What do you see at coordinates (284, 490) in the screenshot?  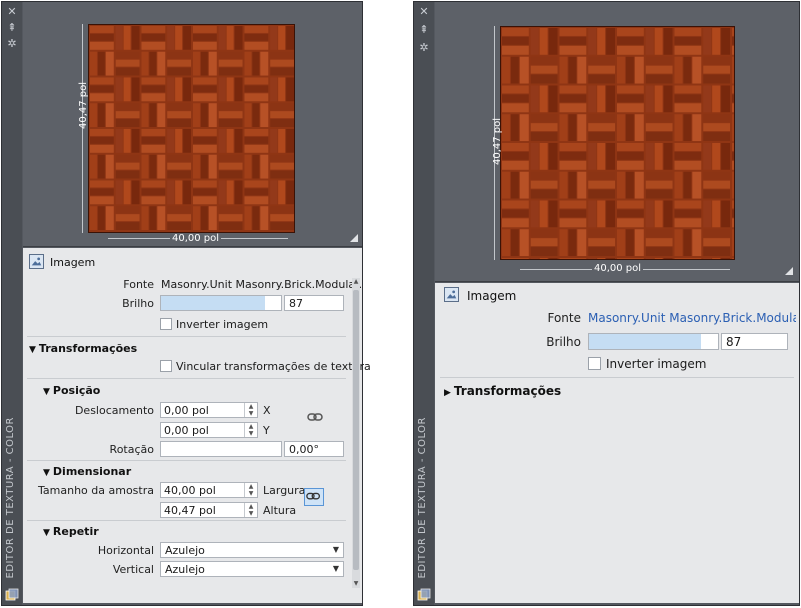 I see `width-axis-label: Largura` at bounding box center [284, 490].